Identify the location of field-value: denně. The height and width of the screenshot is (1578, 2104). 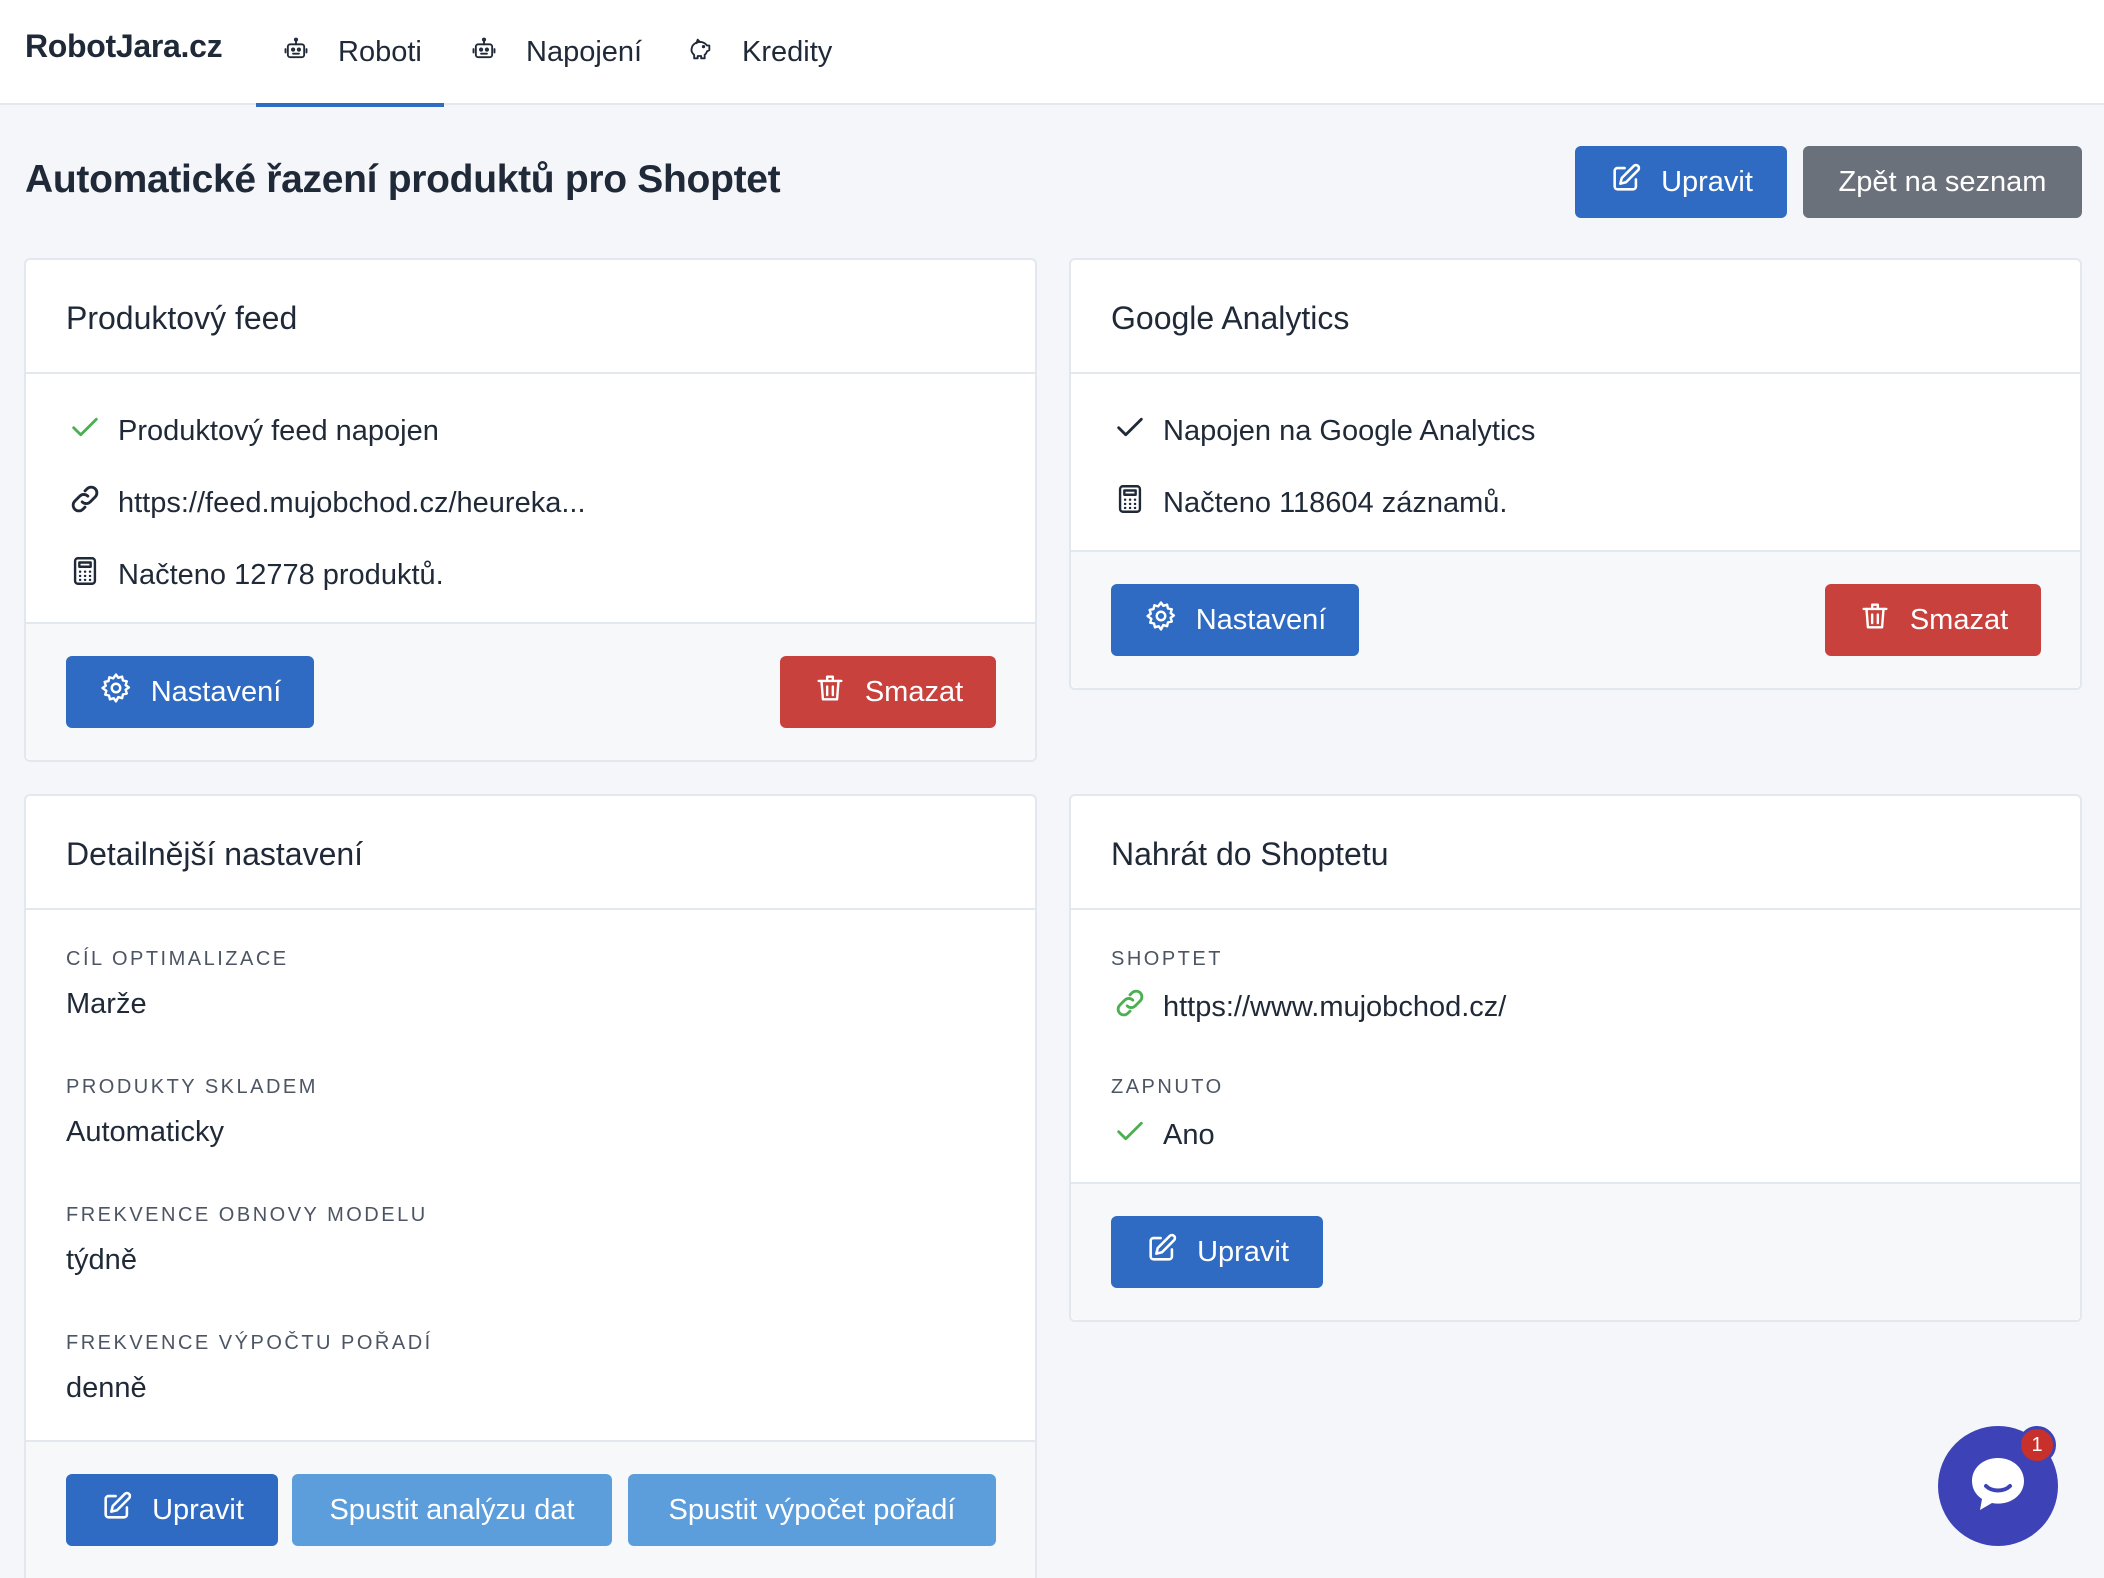
(106, 1388).